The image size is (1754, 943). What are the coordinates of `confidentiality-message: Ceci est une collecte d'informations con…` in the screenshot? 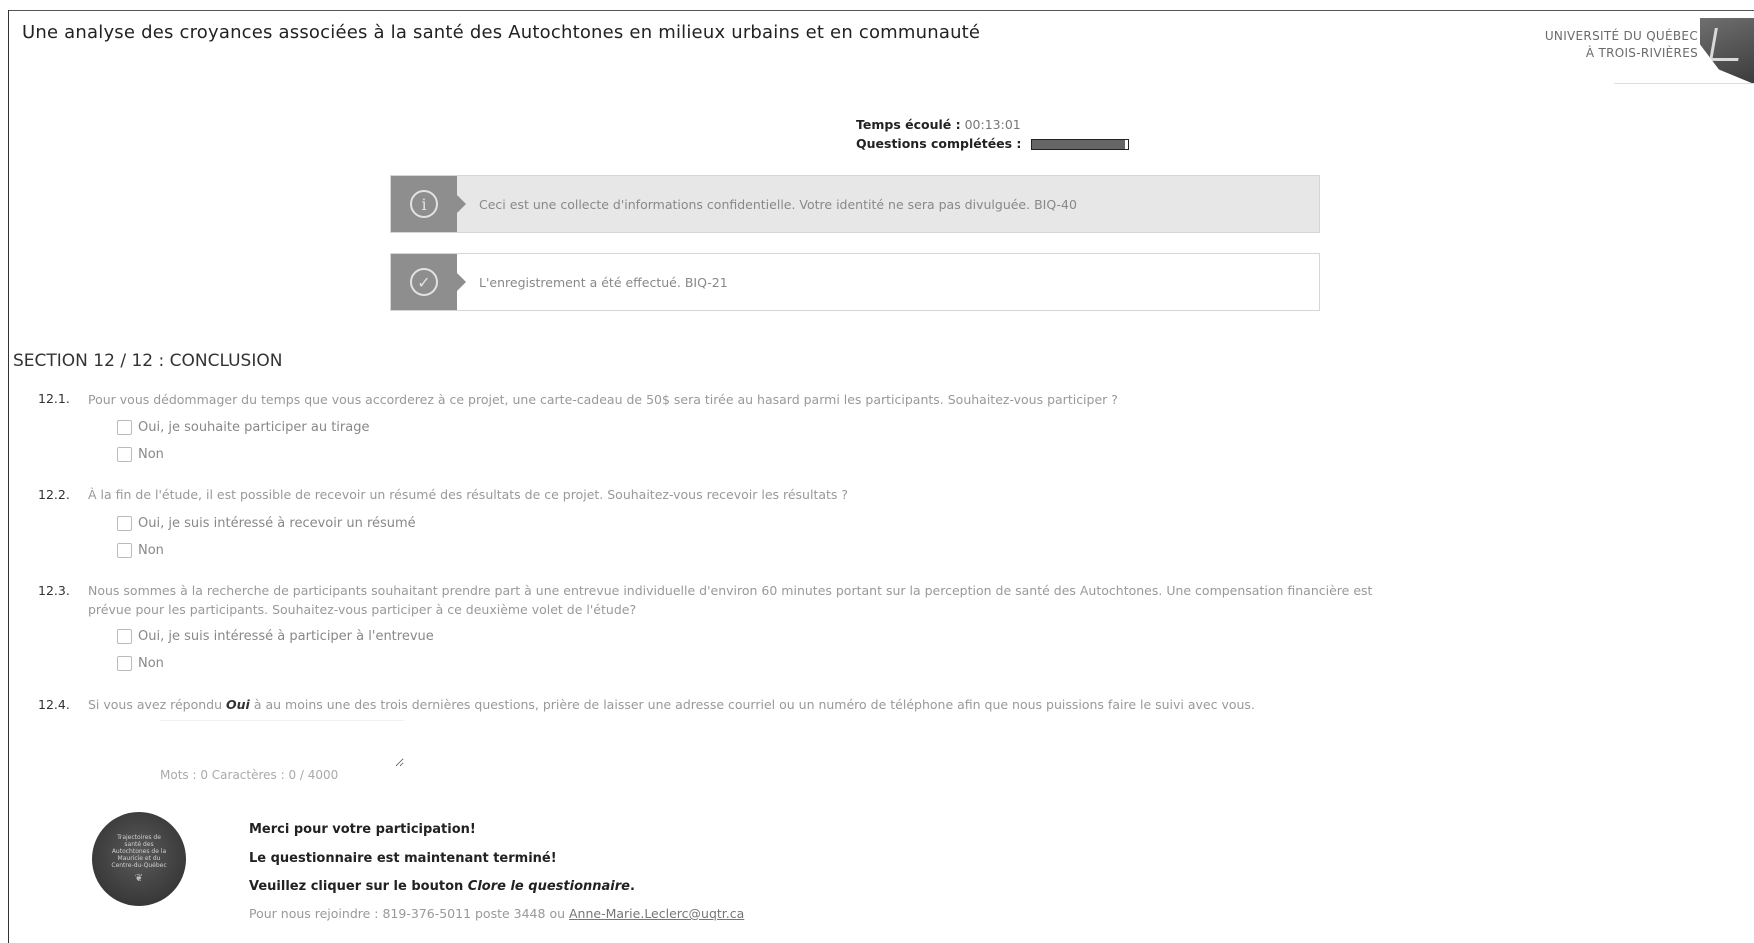 It's located at (778, 204).